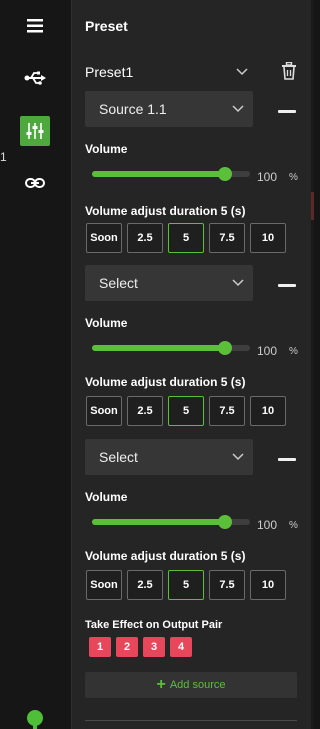 The height and width of the screenshot is (729, 320). What do you see at coordinates (106, 26) in the screenshot?
I see `panel-title: Preset` at bounding box center [106, 26].